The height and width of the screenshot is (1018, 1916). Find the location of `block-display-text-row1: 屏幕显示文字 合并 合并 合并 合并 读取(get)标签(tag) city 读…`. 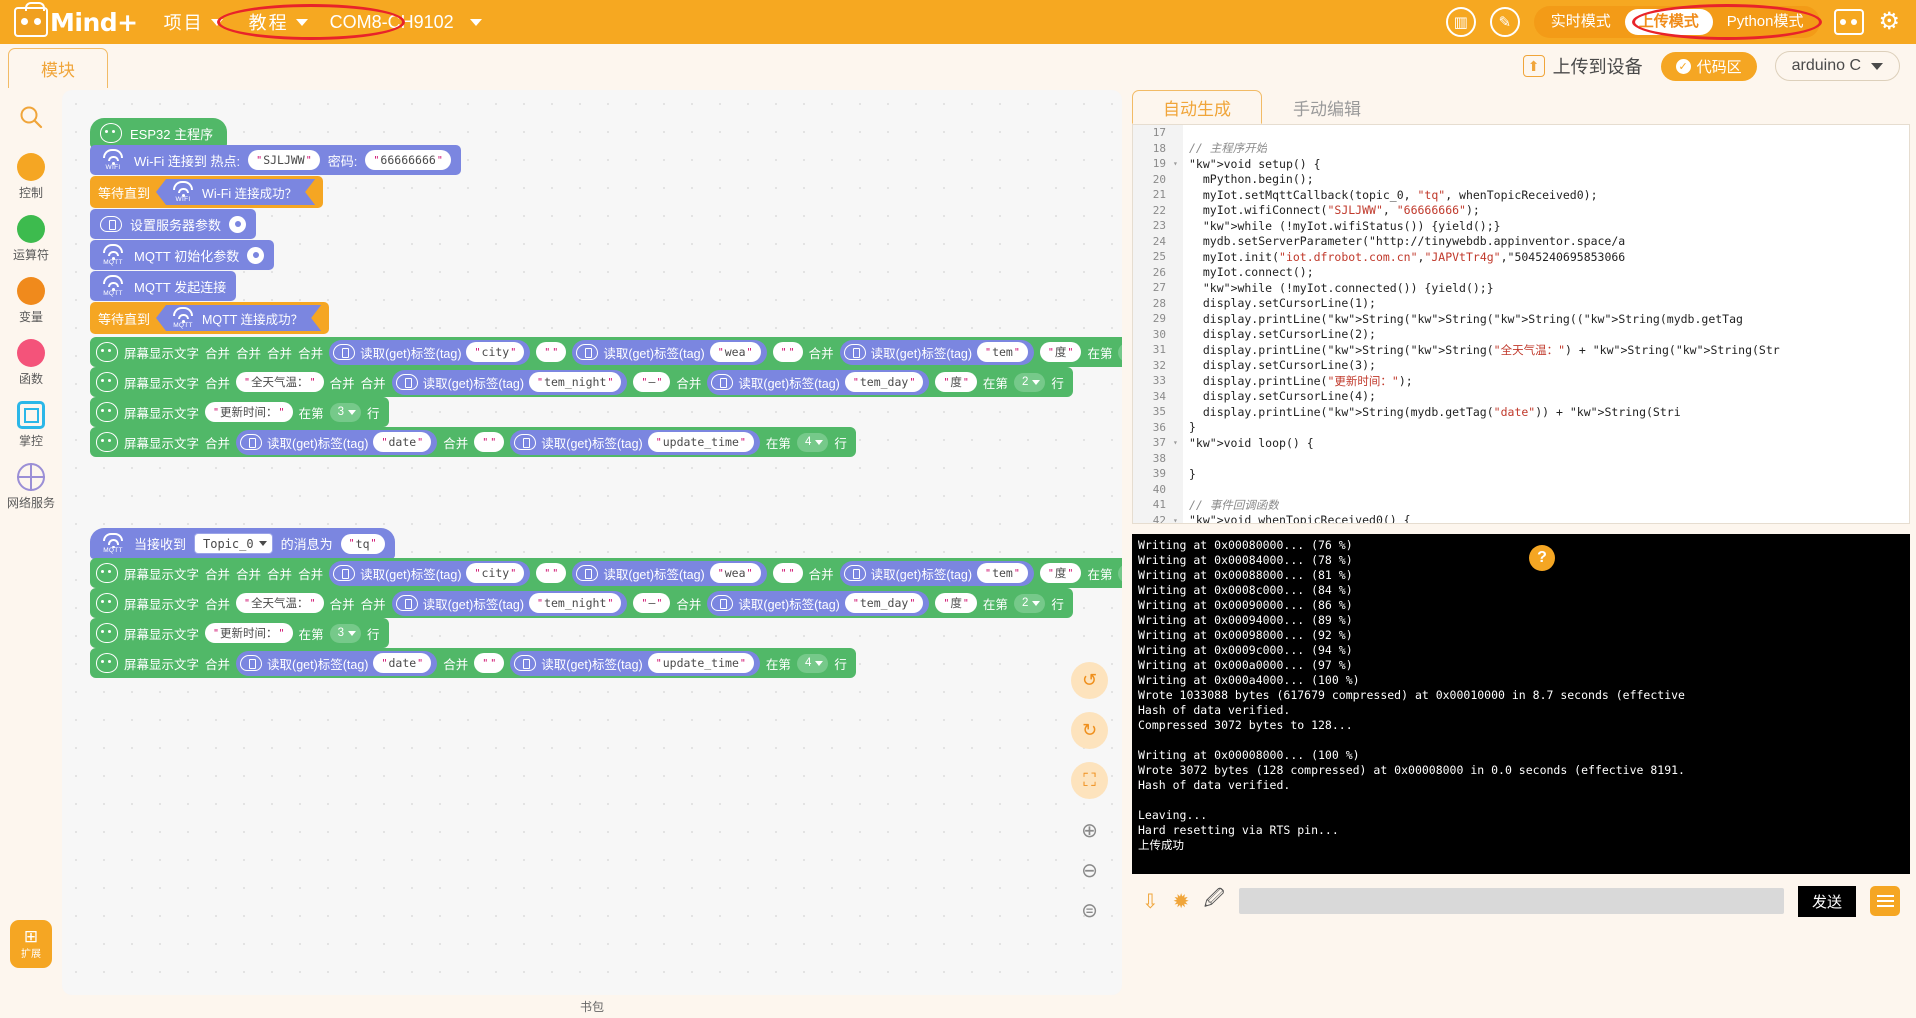

block-display-text-row1: 屏幕显示文字 合并 合并 合并 合并 读取(get)标签(tag) city 读… is located at coordinates (606, 352).